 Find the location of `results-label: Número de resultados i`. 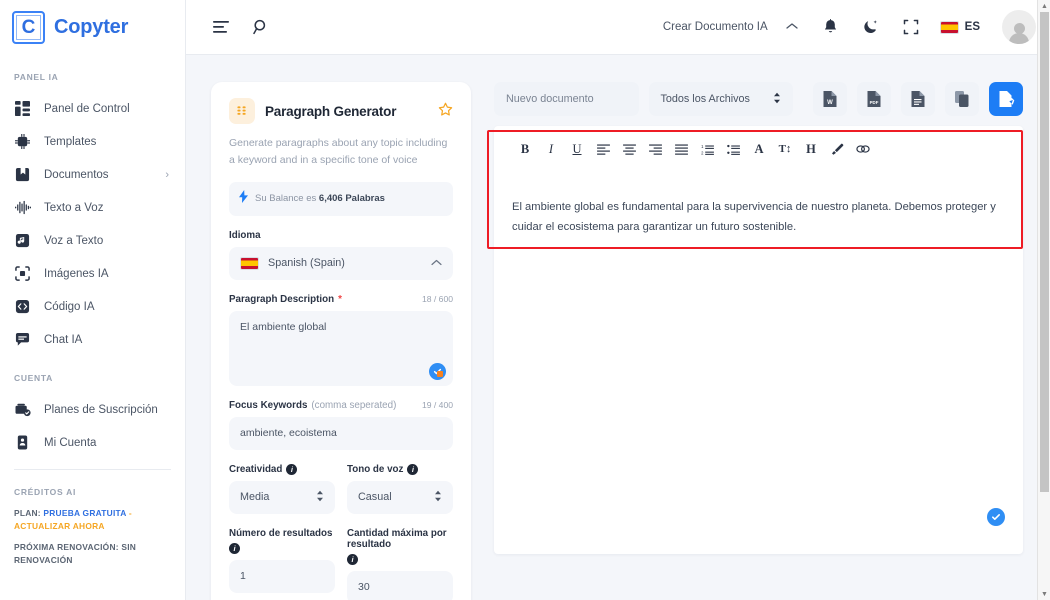

results-label: Número de resultados i is located at coordinates (282, 541).